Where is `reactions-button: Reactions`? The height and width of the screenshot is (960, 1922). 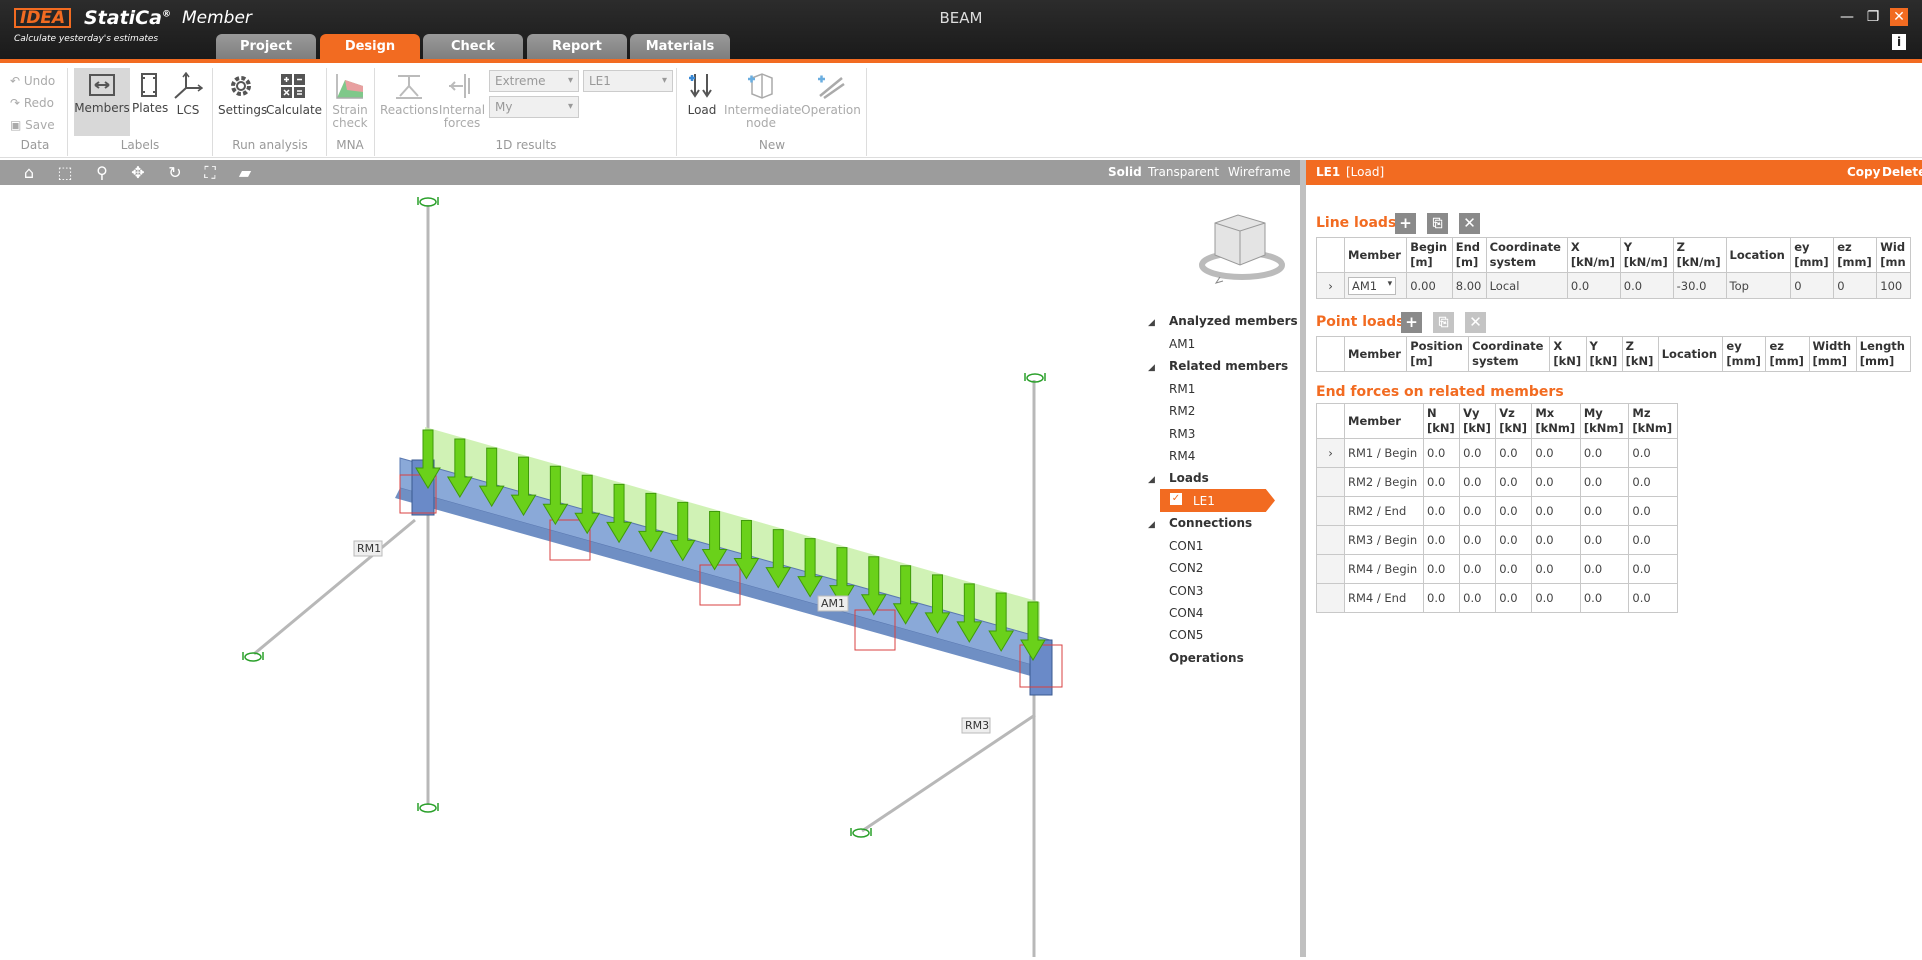 reactions-button: Reactions is located at coordinates (409, 94).